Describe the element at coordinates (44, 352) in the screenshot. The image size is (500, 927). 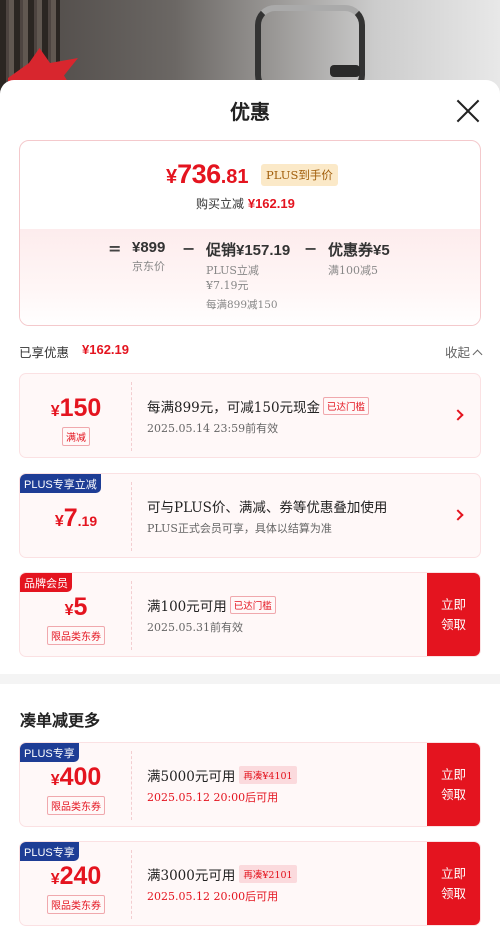
I see `enjoyed-label: 已享优惠` at that location.